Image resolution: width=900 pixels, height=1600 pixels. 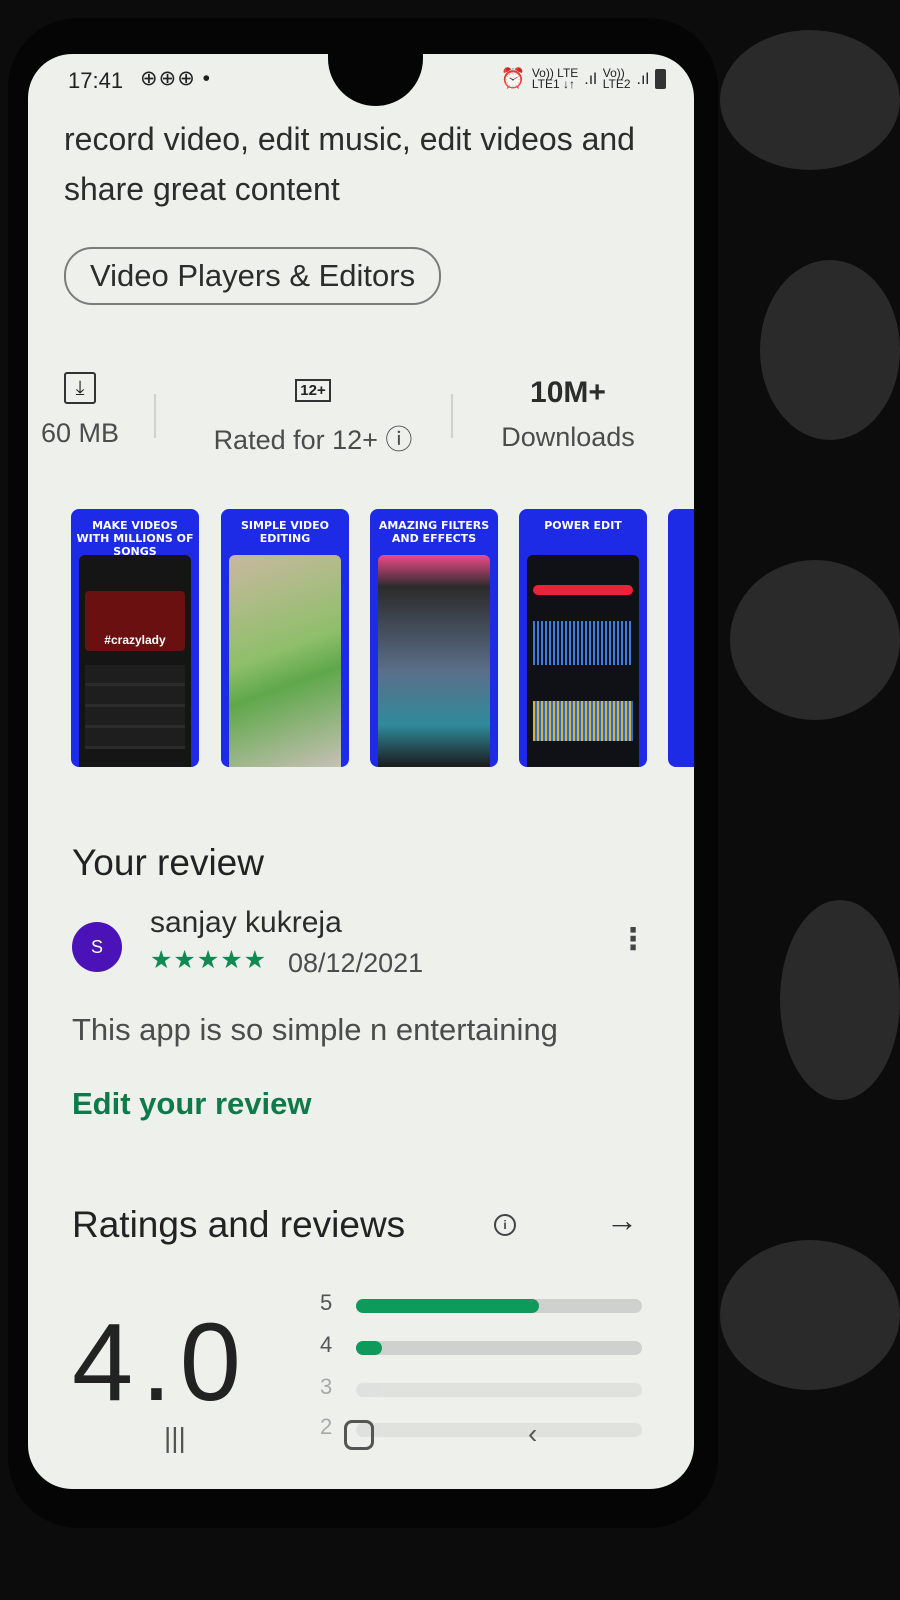 I want to click on arrow-right-icon: →, so click(x=622, y=1220).